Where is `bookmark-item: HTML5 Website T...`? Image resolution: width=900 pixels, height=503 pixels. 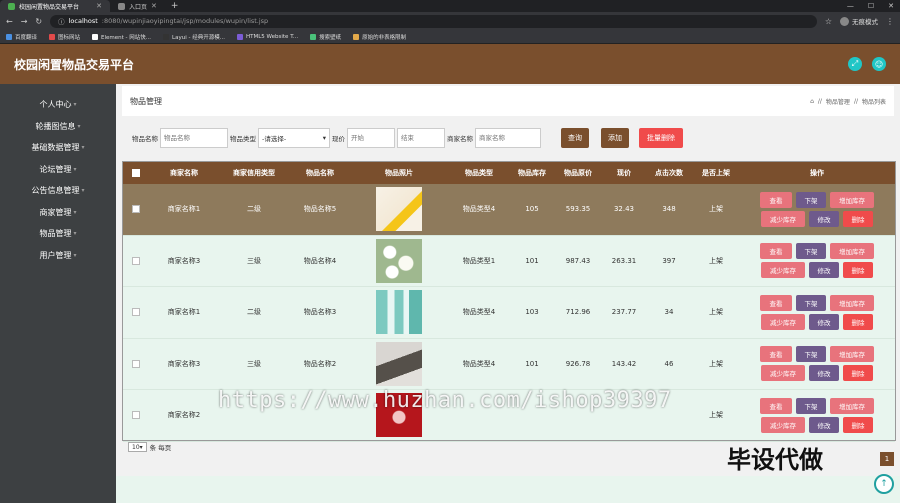
bookmark-item: HTML5 Website T... is located at coordinates (267, 36).